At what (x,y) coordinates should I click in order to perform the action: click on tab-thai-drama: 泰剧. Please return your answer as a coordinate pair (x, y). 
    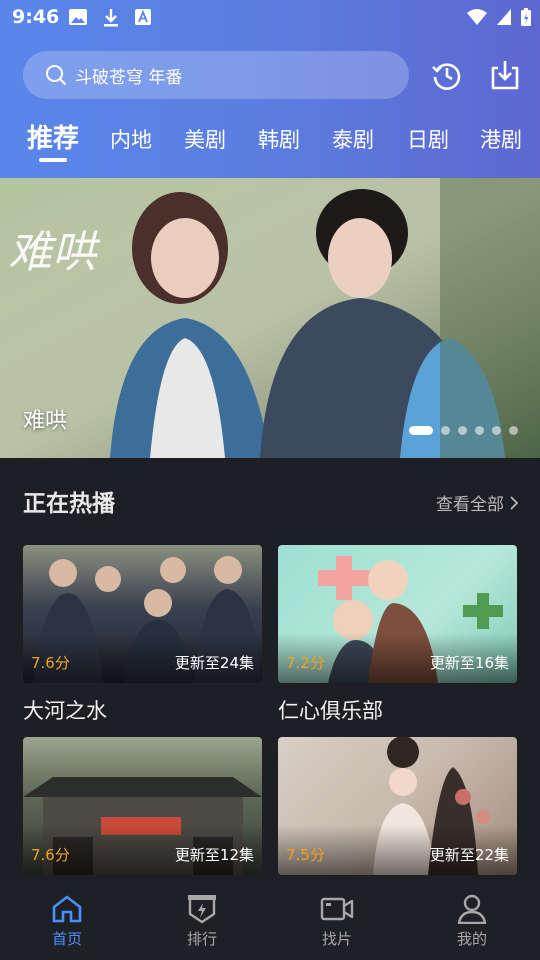
    Looking at the image, I should click on (353, 139).